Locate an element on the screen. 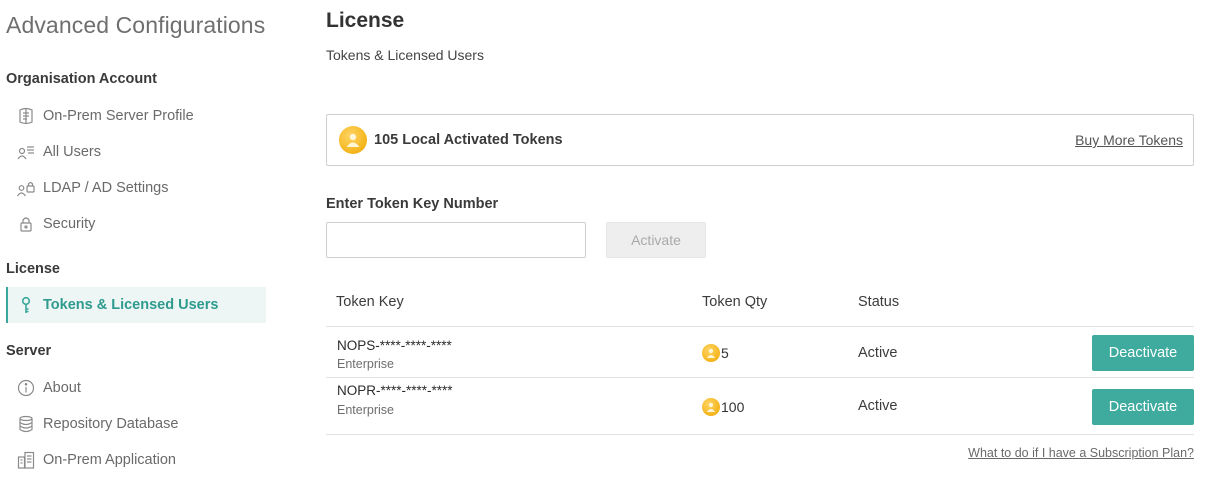  sidebar-item-ldap-ad-settings: LDAP / AD Settings is located at coordinates (136, 188).